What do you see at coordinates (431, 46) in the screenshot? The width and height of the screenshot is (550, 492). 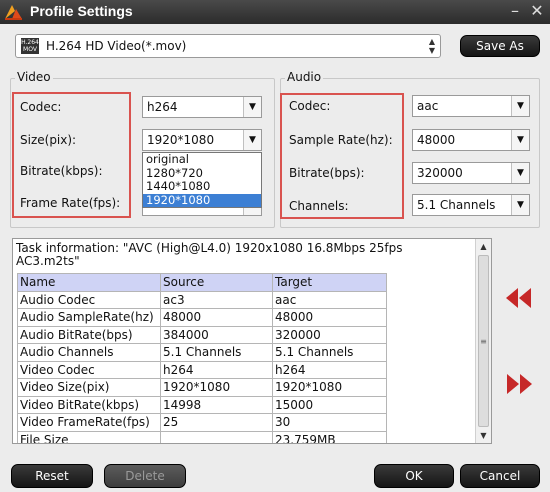 I see `updown-arrow-icon: ▲ ▼` at bounding box center [431, 46].